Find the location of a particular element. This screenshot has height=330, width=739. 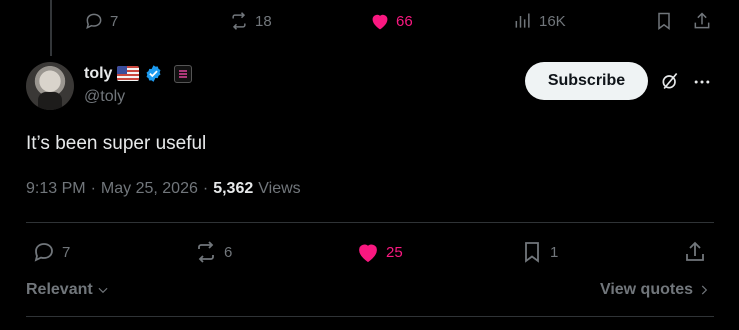

tweet-time: 9:13 PM is located at coordinates (56, 189).